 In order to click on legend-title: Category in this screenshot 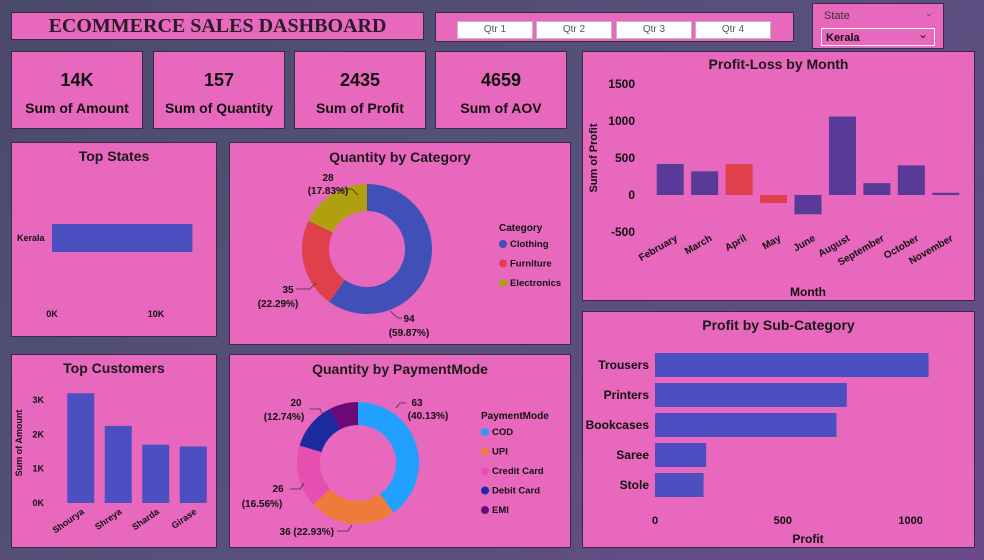, I will do `click(521, 228)`.